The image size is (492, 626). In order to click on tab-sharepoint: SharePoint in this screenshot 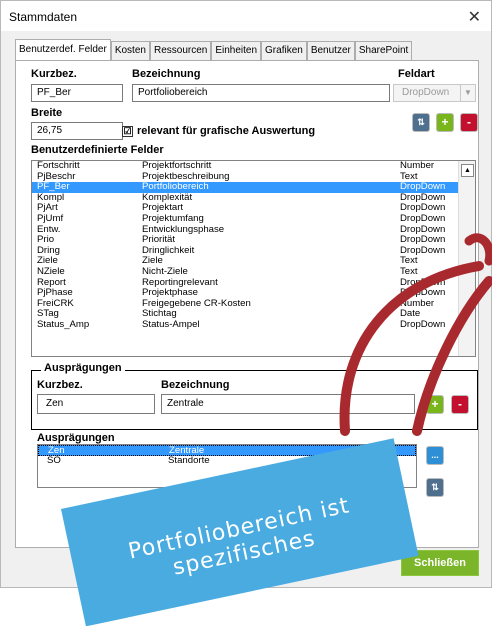, I will do `click(383, 50)`.